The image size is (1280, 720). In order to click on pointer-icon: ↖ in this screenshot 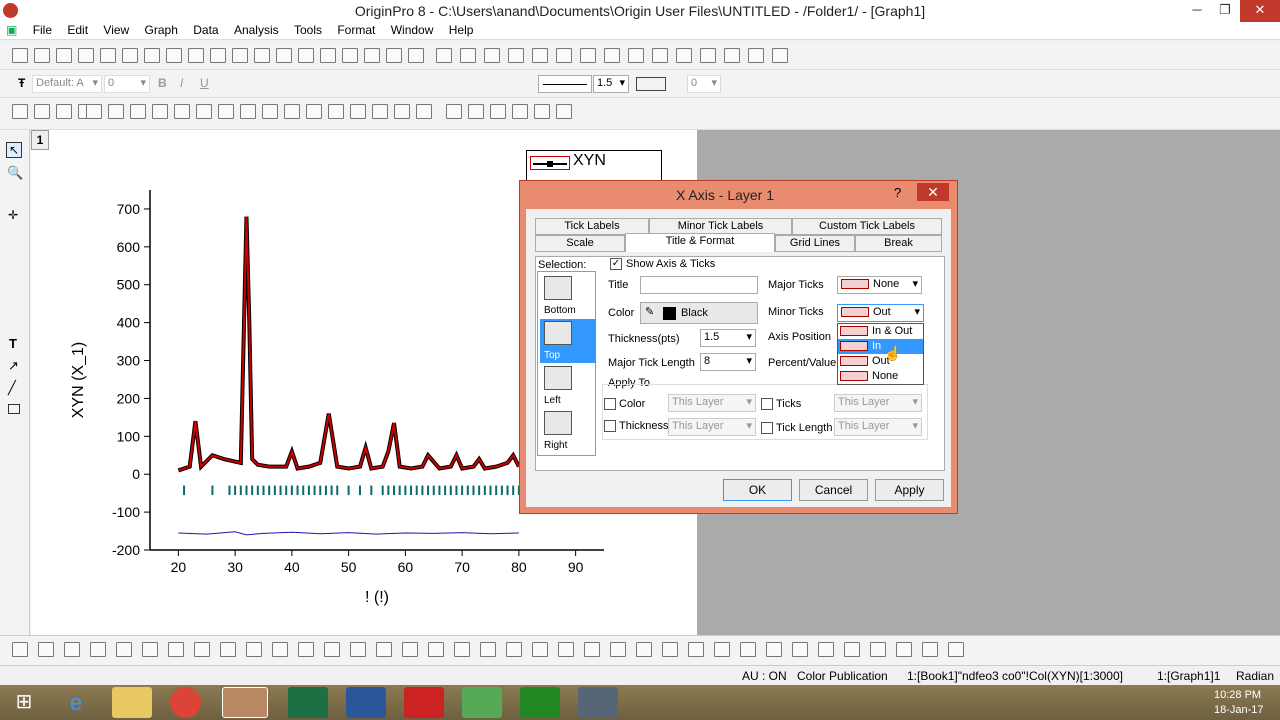, I will do `click(14, 150)`.